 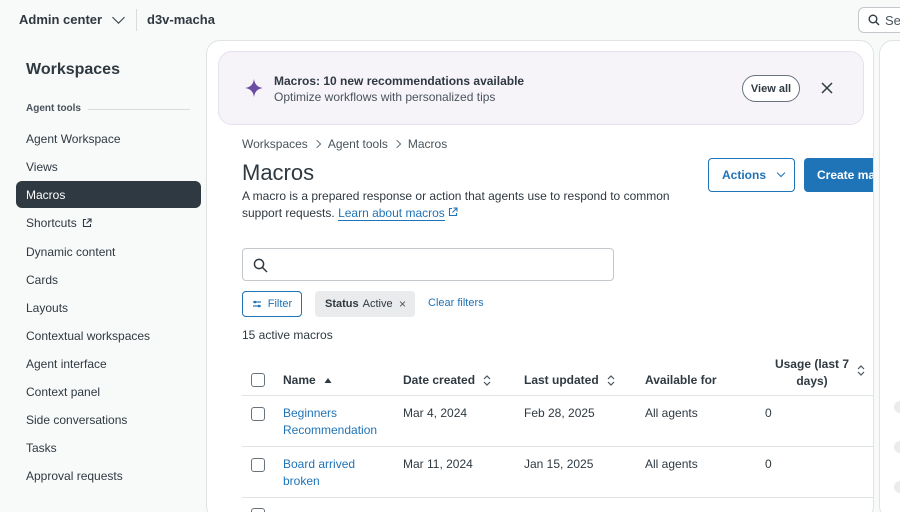 I want to click on sidebar-item-tasks: Tasks, so click(x=108, y=447).